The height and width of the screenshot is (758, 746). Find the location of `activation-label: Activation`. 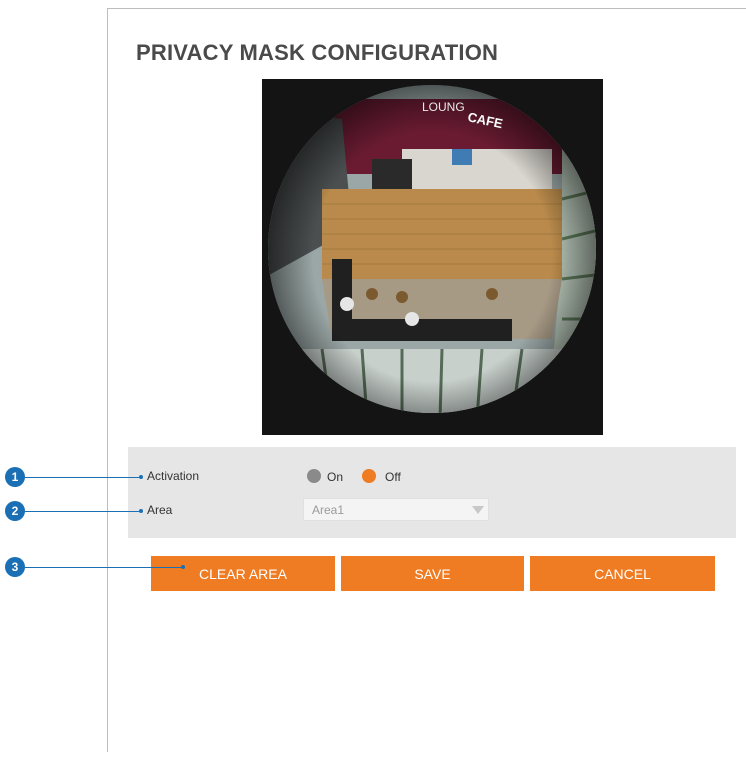

activation-label: Activation is located at coordinates (173, 476).